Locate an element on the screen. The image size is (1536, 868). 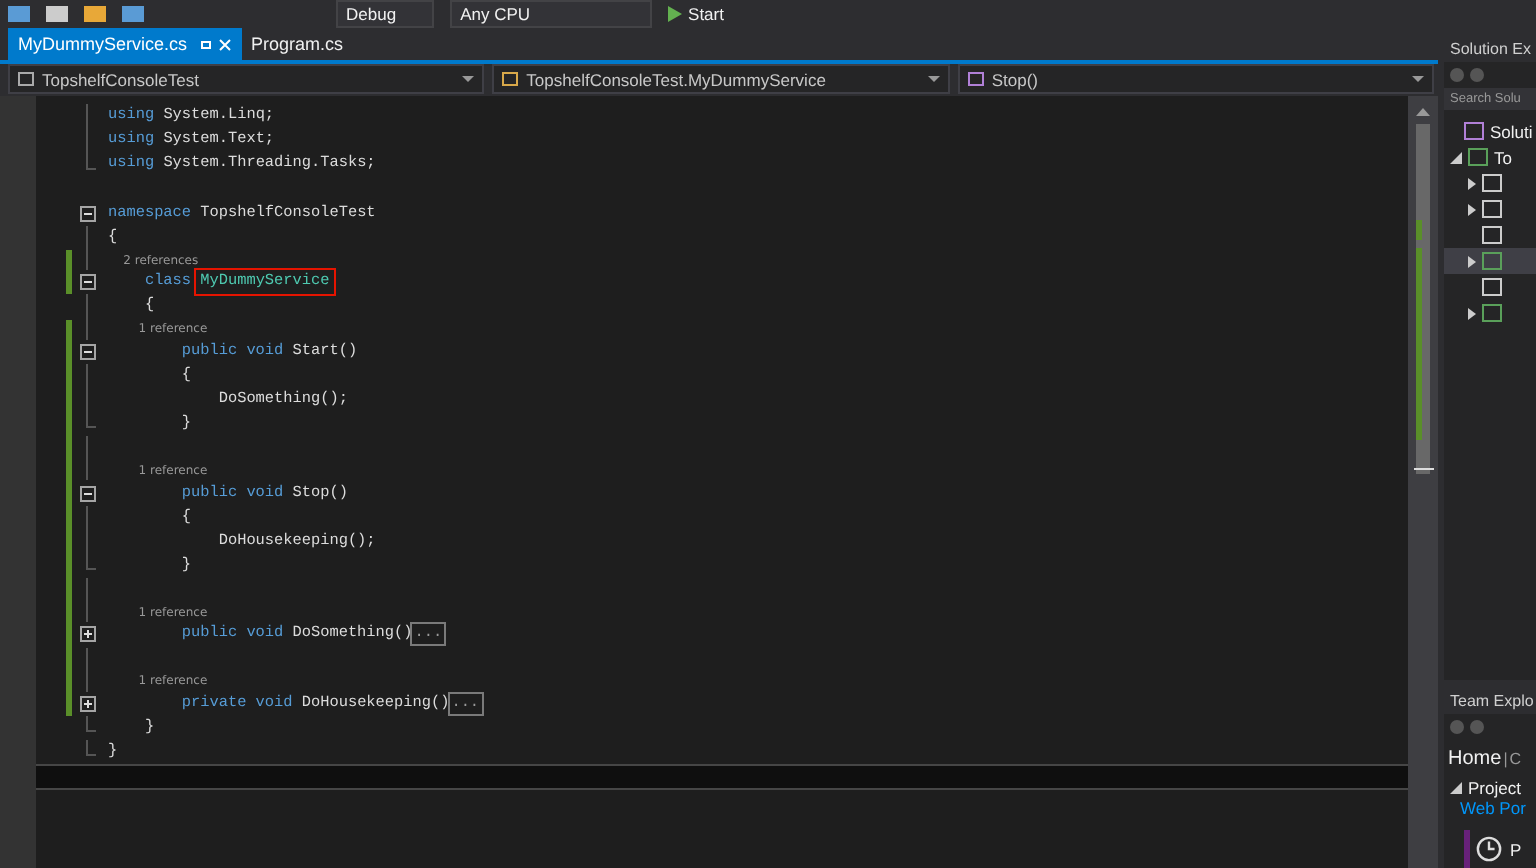
panel-title: Team Explo is located at coordinates (1490, 697).